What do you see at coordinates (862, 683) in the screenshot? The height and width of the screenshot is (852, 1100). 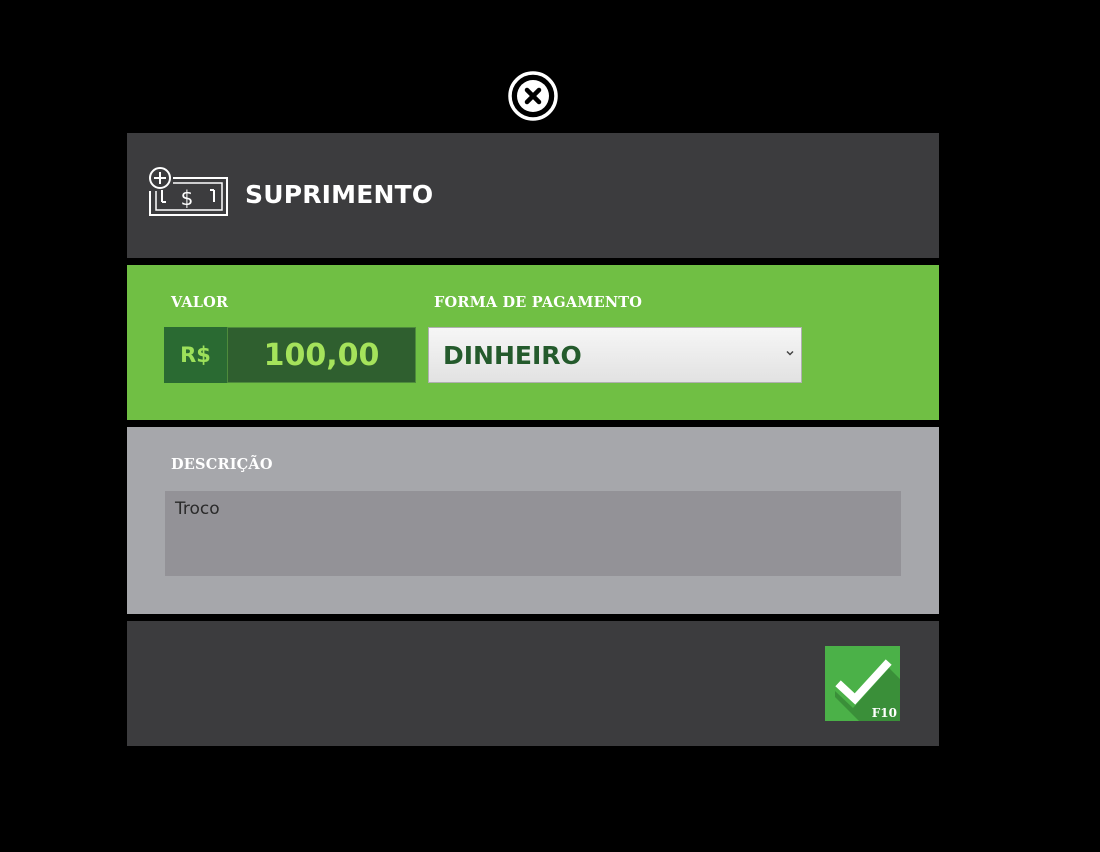 I see `confirm-button: F10` at bounding box center [862, 683].